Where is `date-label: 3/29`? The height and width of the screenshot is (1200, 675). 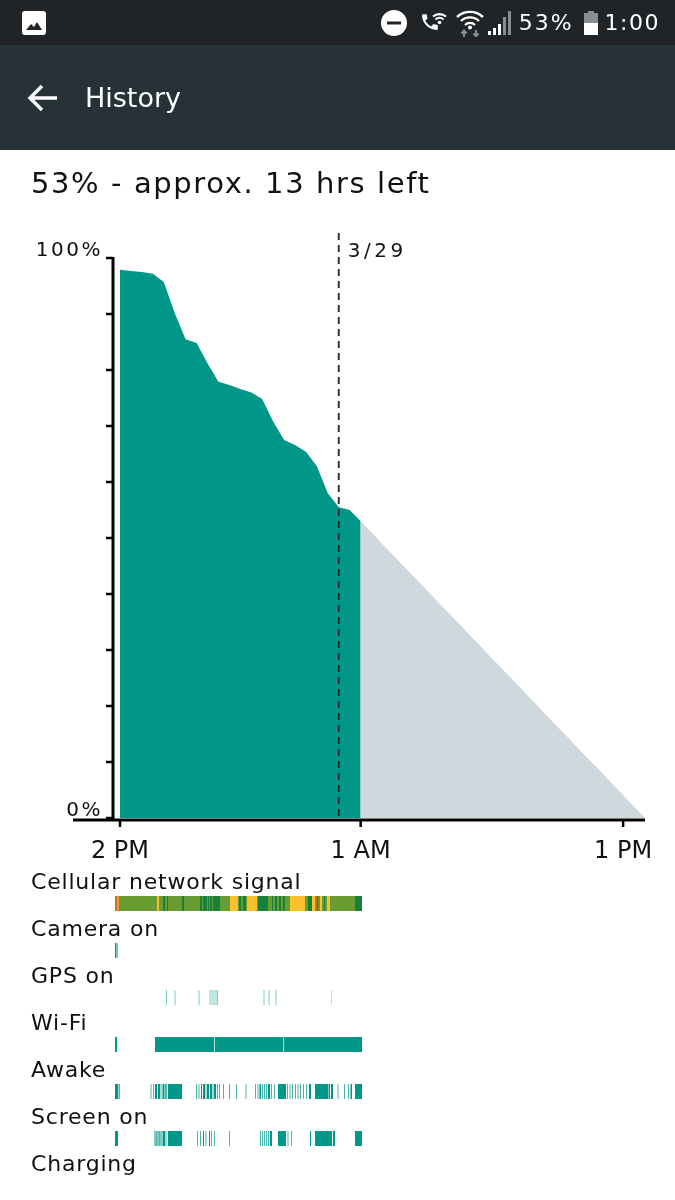 date-label: 3/29 is located at coordinates (377, 250).